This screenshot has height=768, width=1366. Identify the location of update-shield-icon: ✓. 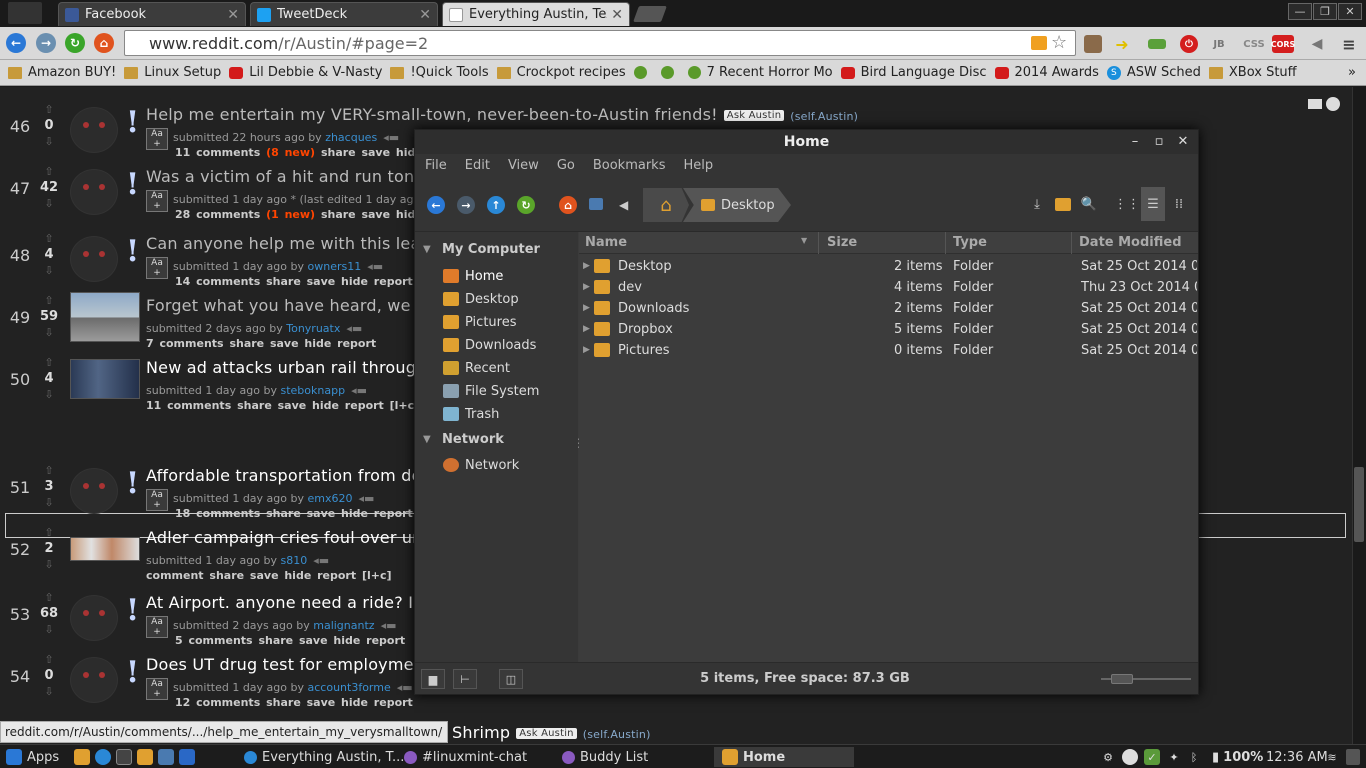
(1152, 757).